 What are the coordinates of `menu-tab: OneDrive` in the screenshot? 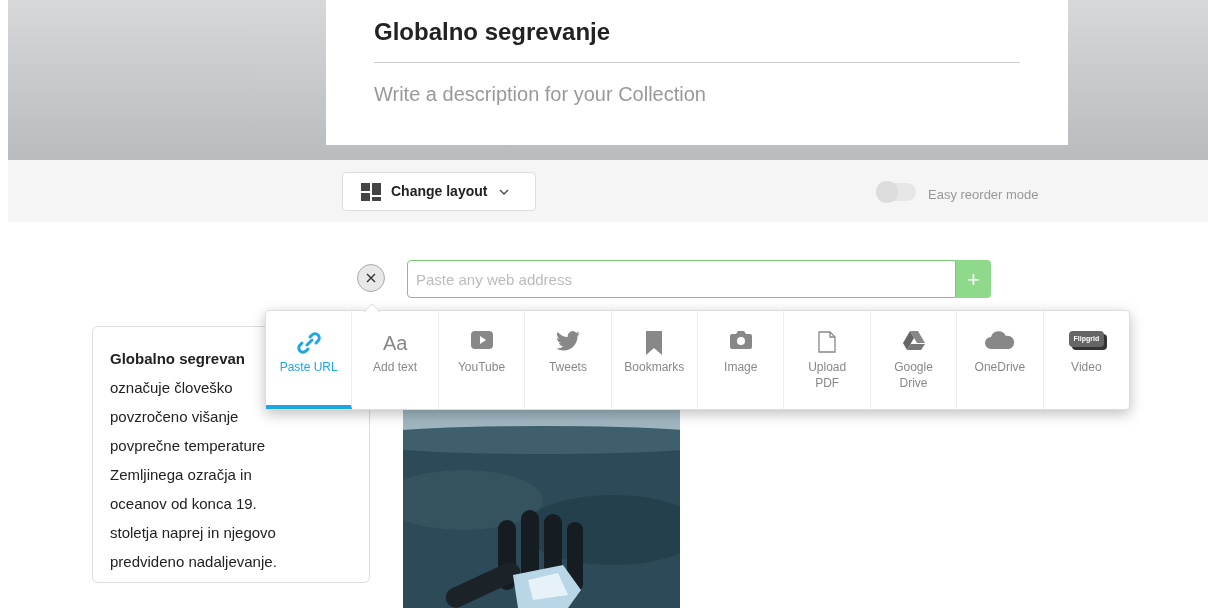 It's located at (1000, 360).